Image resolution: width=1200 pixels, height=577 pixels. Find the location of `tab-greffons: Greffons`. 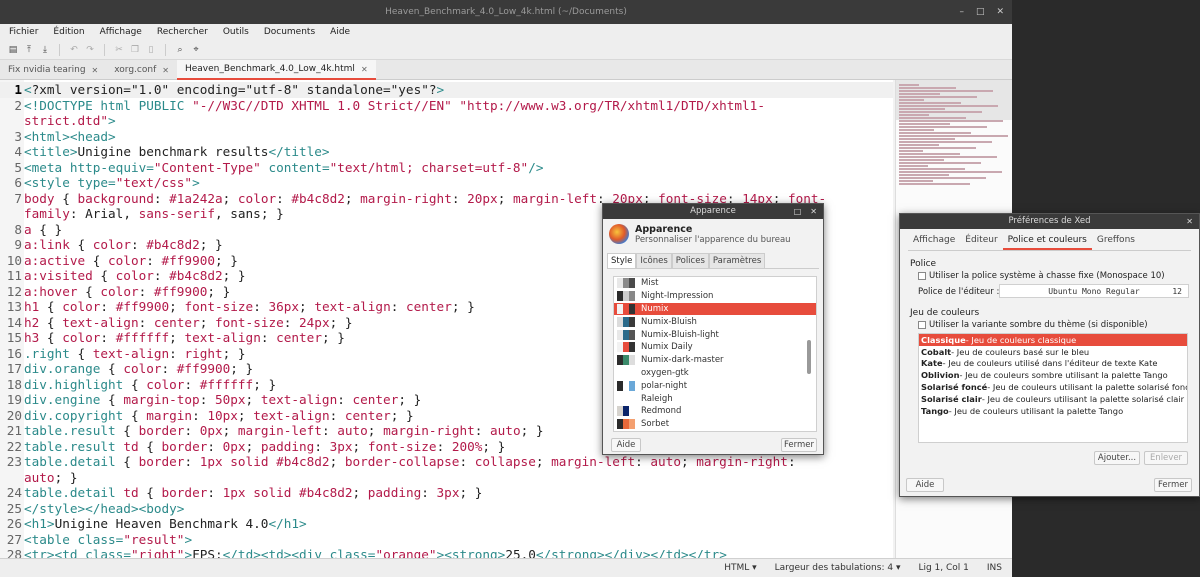

tab-greffons: Greffons is located at coordinates (1116, 241).